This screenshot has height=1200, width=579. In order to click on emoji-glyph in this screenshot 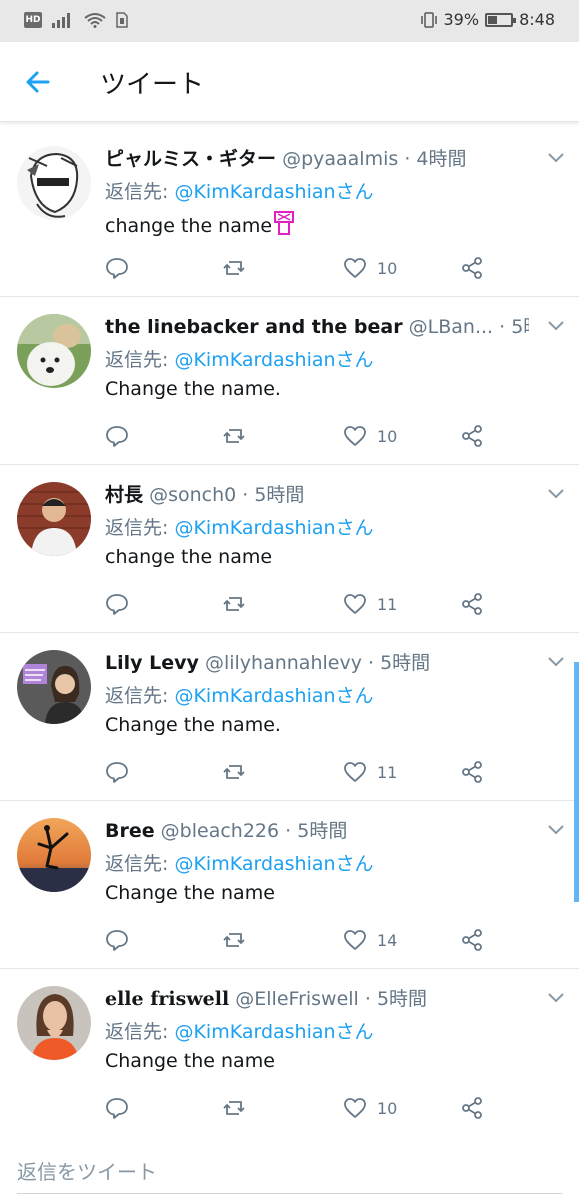, I will do `click(284, 223)`.